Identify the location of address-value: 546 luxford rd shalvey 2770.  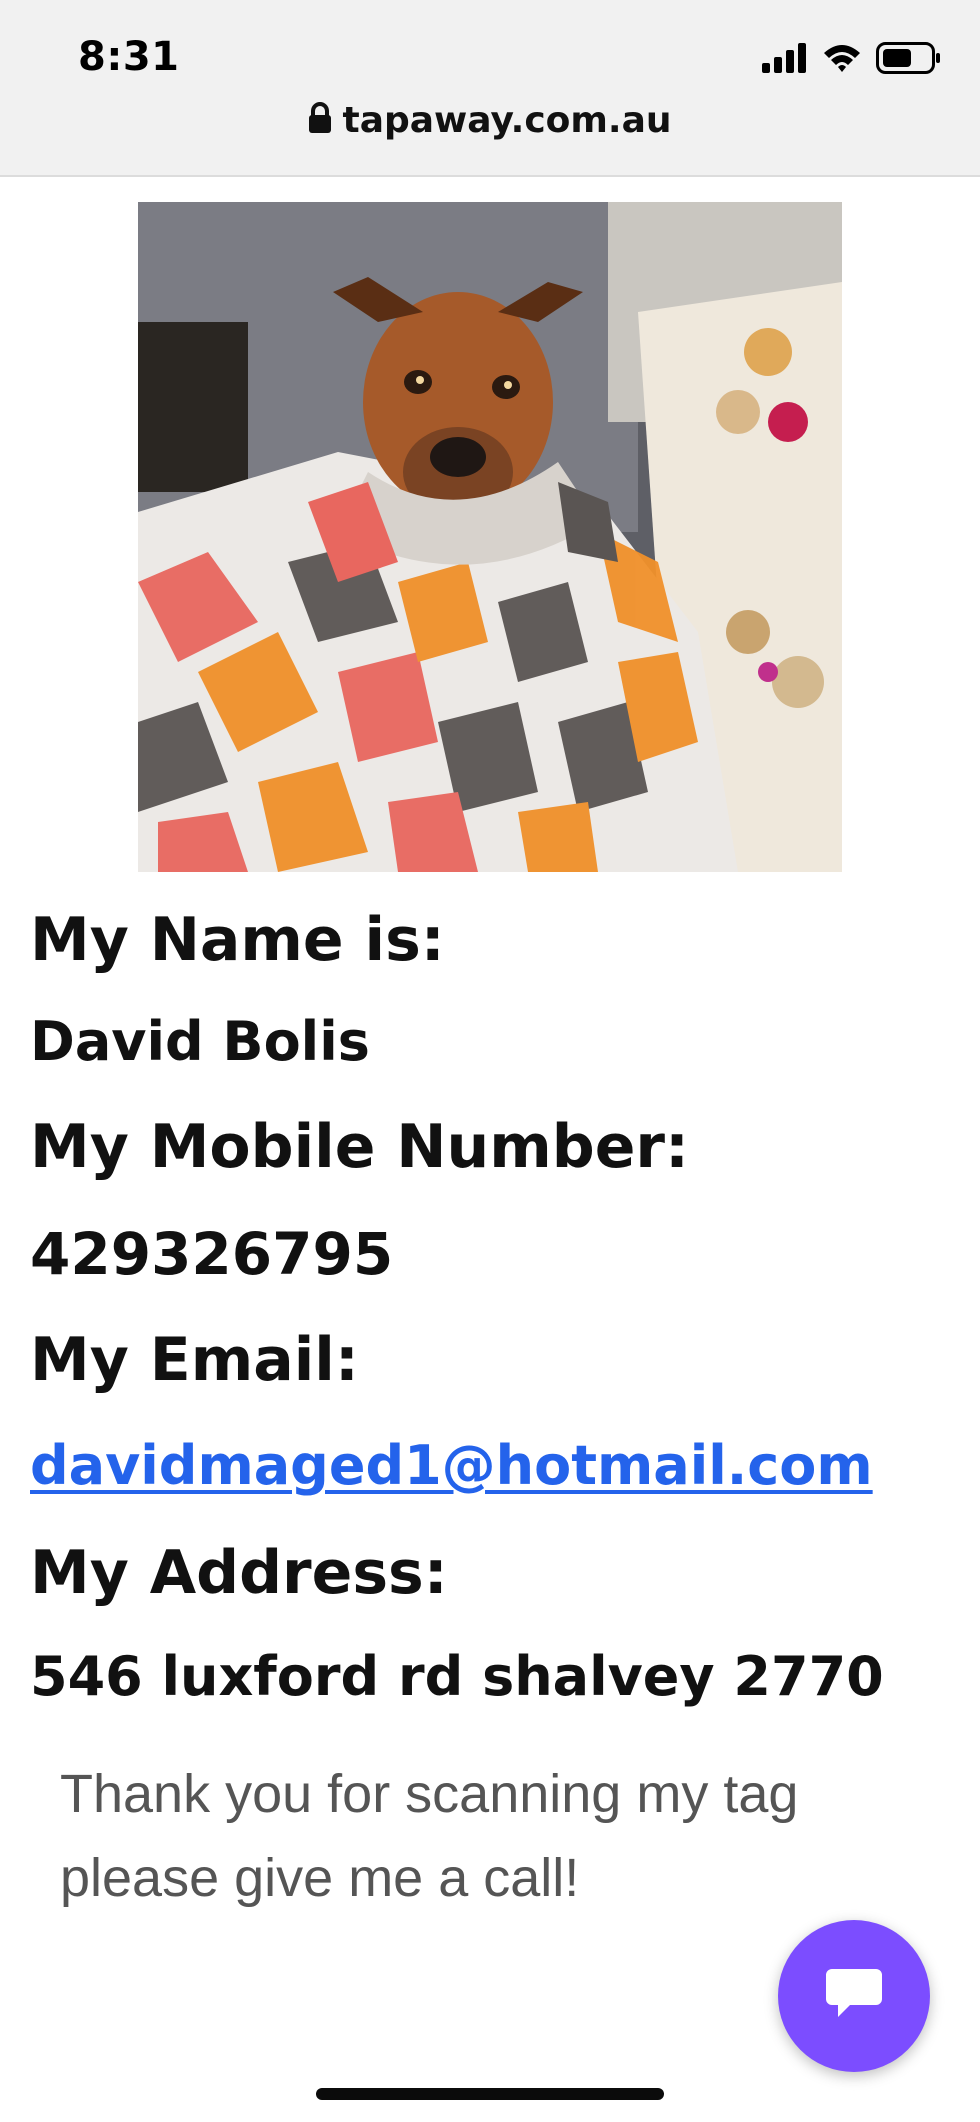
(457, 1676).